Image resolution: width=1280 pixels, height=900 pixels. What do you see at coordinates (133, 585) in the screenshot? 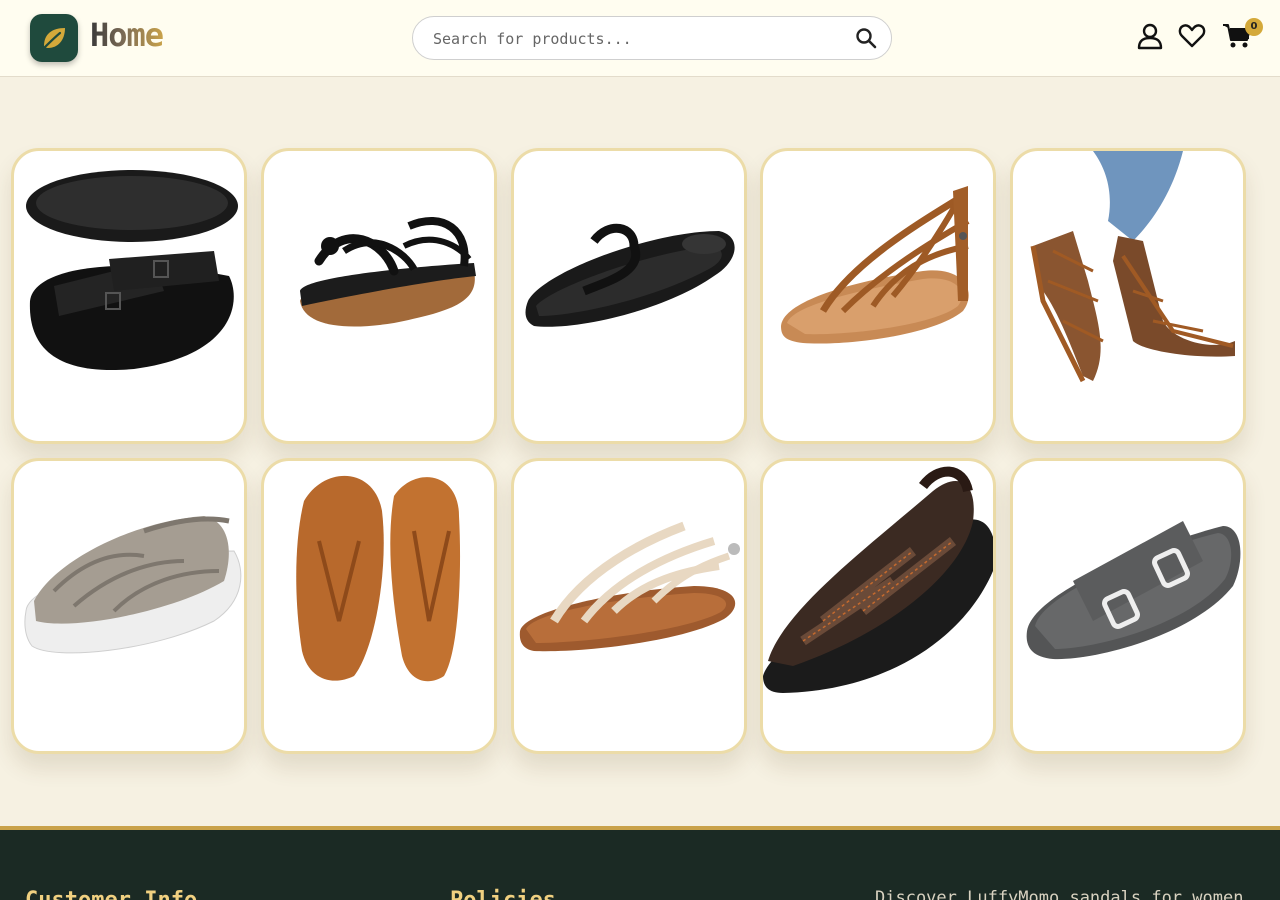
I see `grey-fisherman-sandal-image` at bounding box center [133, 585].